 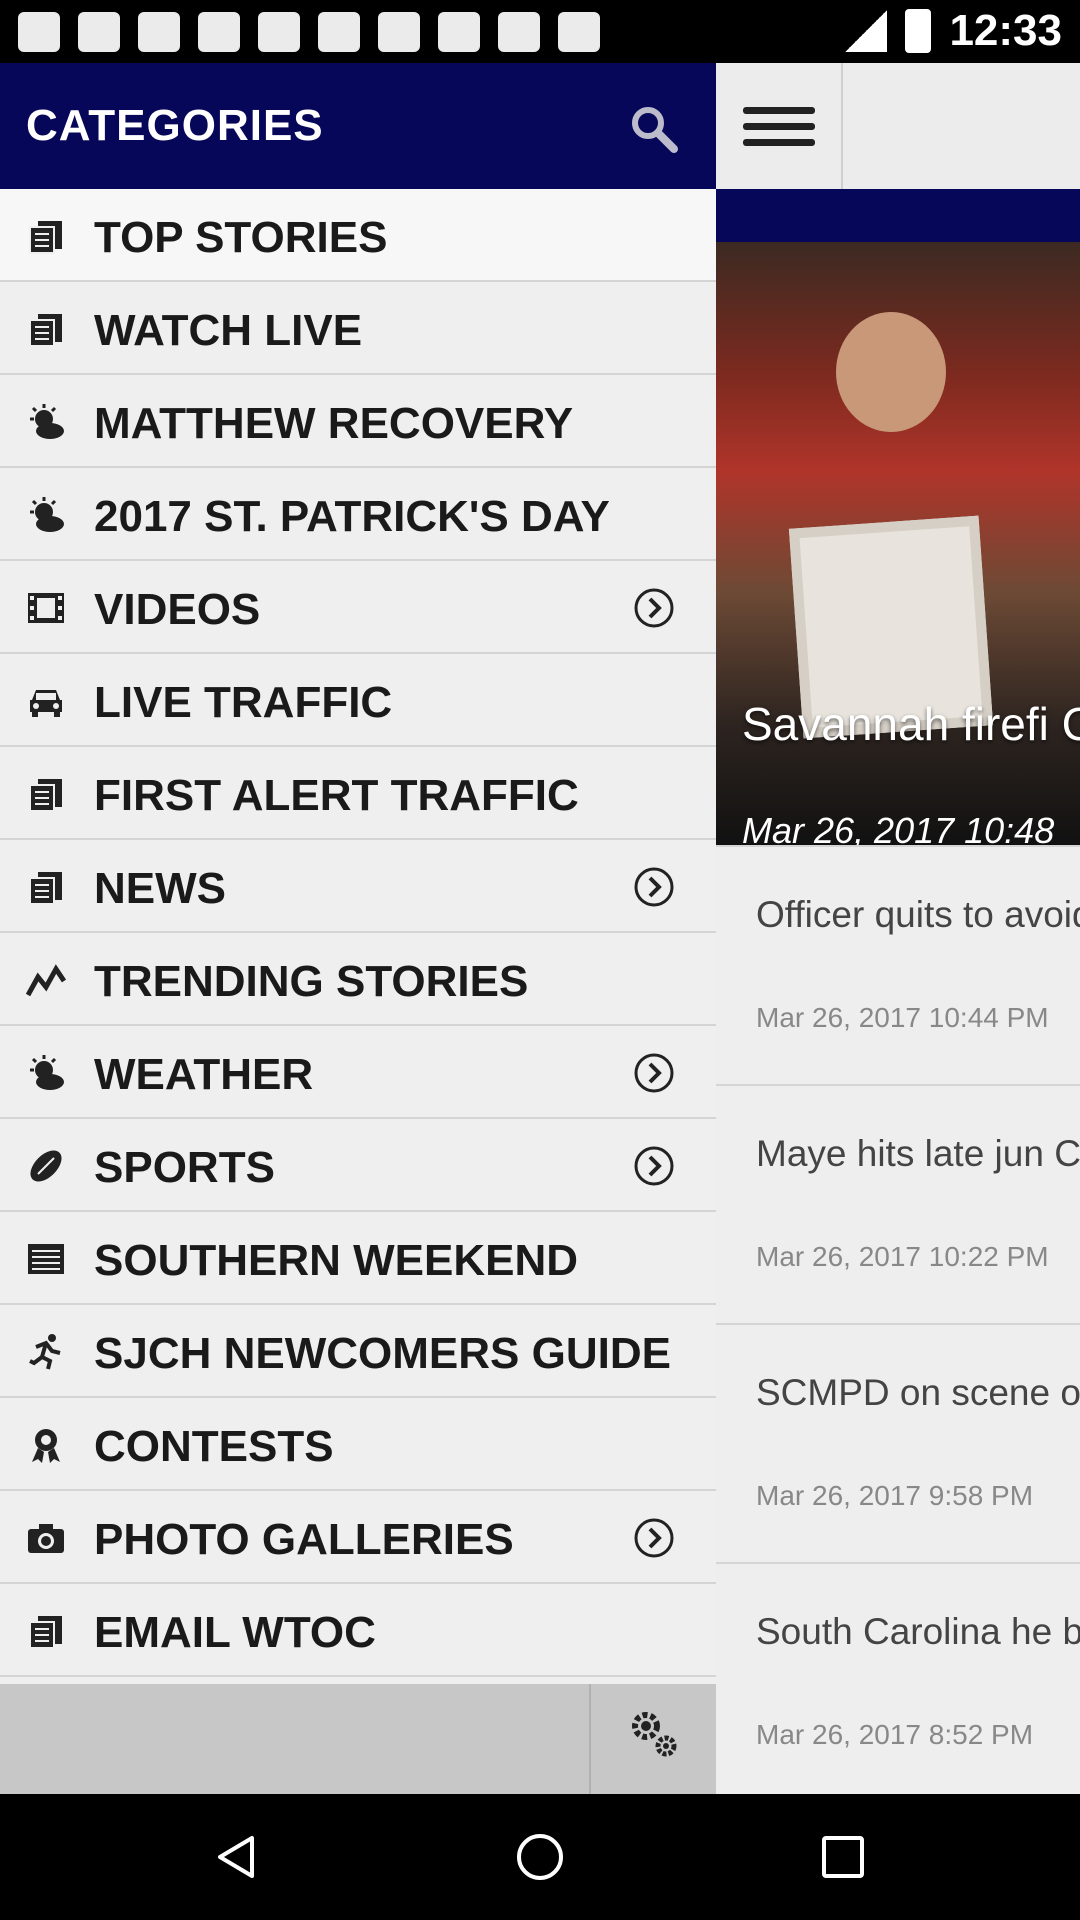 What do you see at coordinates (334, 423) in the screenshot?
I see `menu-item-label: MATTHEW RECOVERY` at bounding box center [334, 423].